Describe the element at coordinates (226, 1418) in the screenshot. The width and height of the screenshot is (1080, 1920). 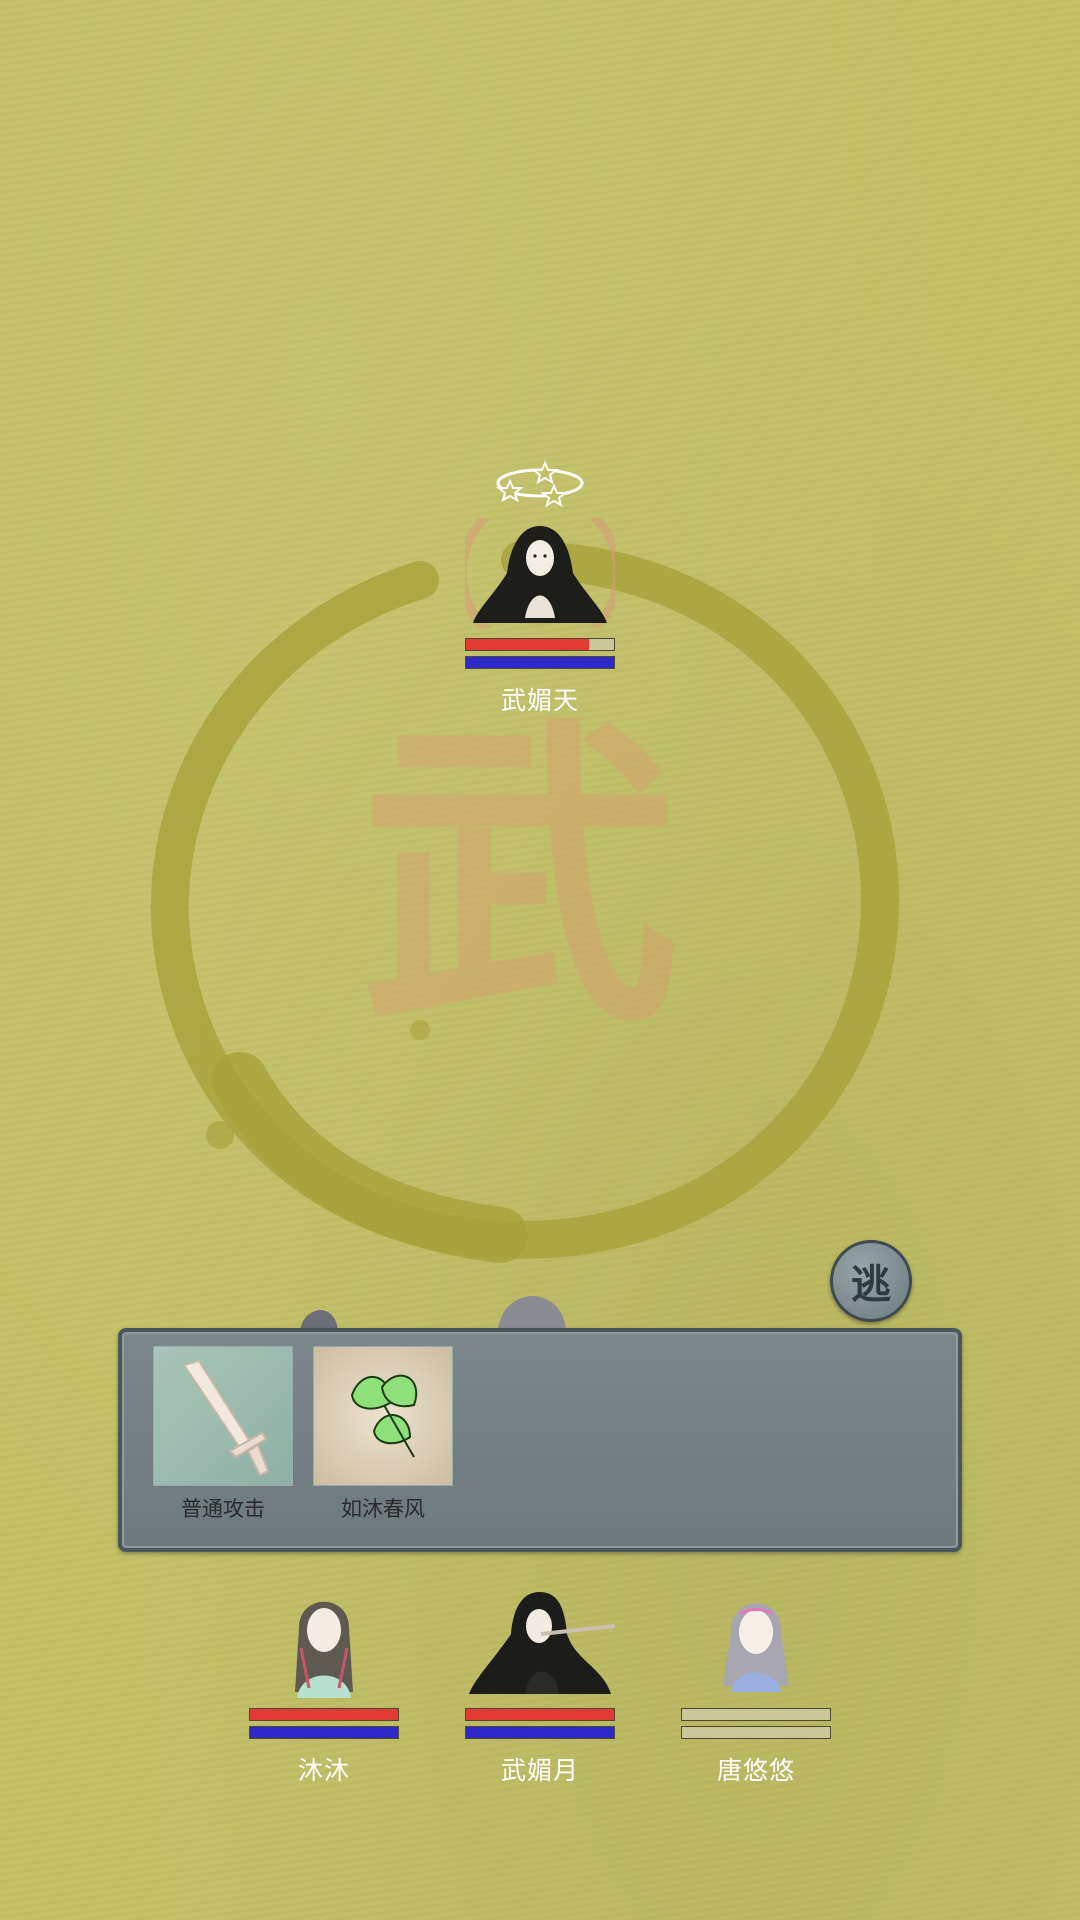
I see `sword-icon` at that location.